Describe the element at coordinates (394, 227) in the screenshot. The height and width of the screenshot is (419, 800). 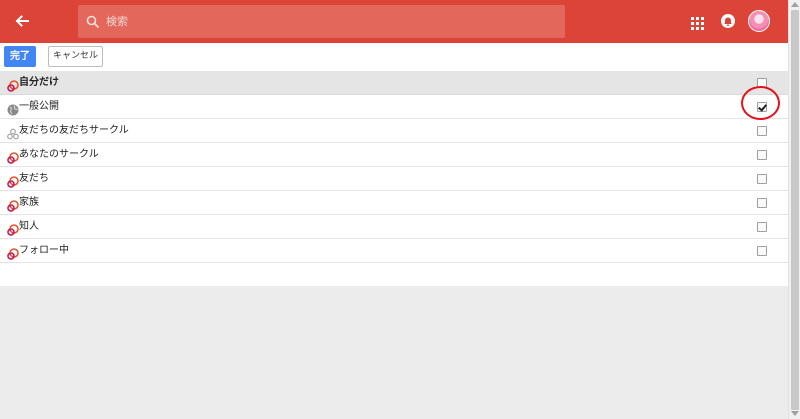
I see `list-item: 知人` at that location.